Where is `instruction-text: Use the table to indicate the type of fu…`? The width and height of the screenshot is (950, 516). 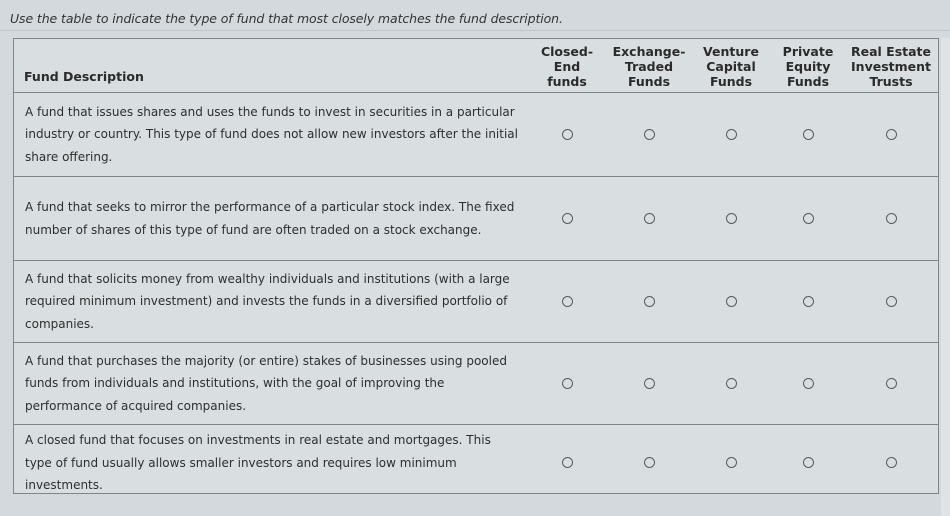 instruction-text: Use the table to indicate the type of fu… is located at coordinates (286, 18).